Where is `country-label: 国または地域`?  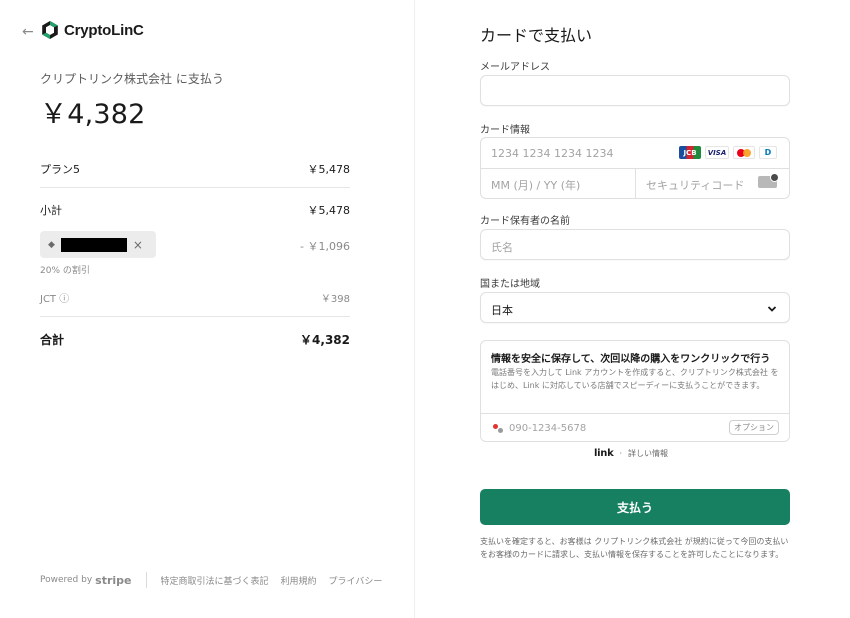 country-label: 国または地域 is located at coordinates (510, 284).